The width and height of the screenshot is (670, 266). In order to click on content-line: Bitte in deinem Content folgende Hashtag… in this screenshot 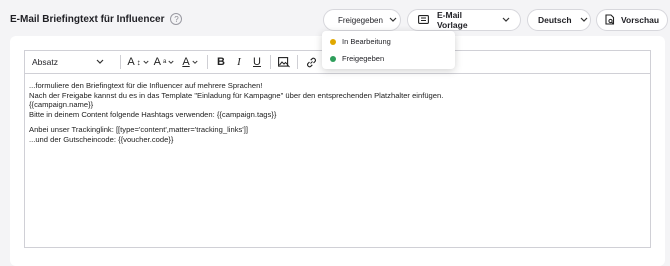, I will do `click(153, 114)`.